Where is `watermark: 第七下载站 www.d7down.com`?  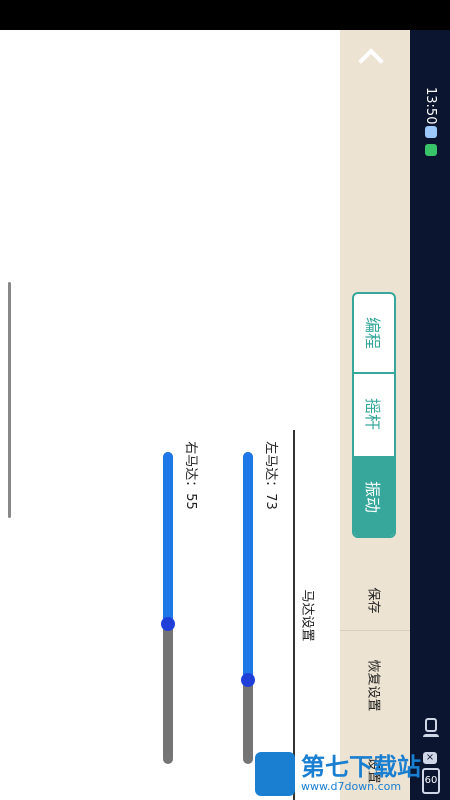
watermark: 第七下载站 www.d7down.com is located at coordinates (352, 774).